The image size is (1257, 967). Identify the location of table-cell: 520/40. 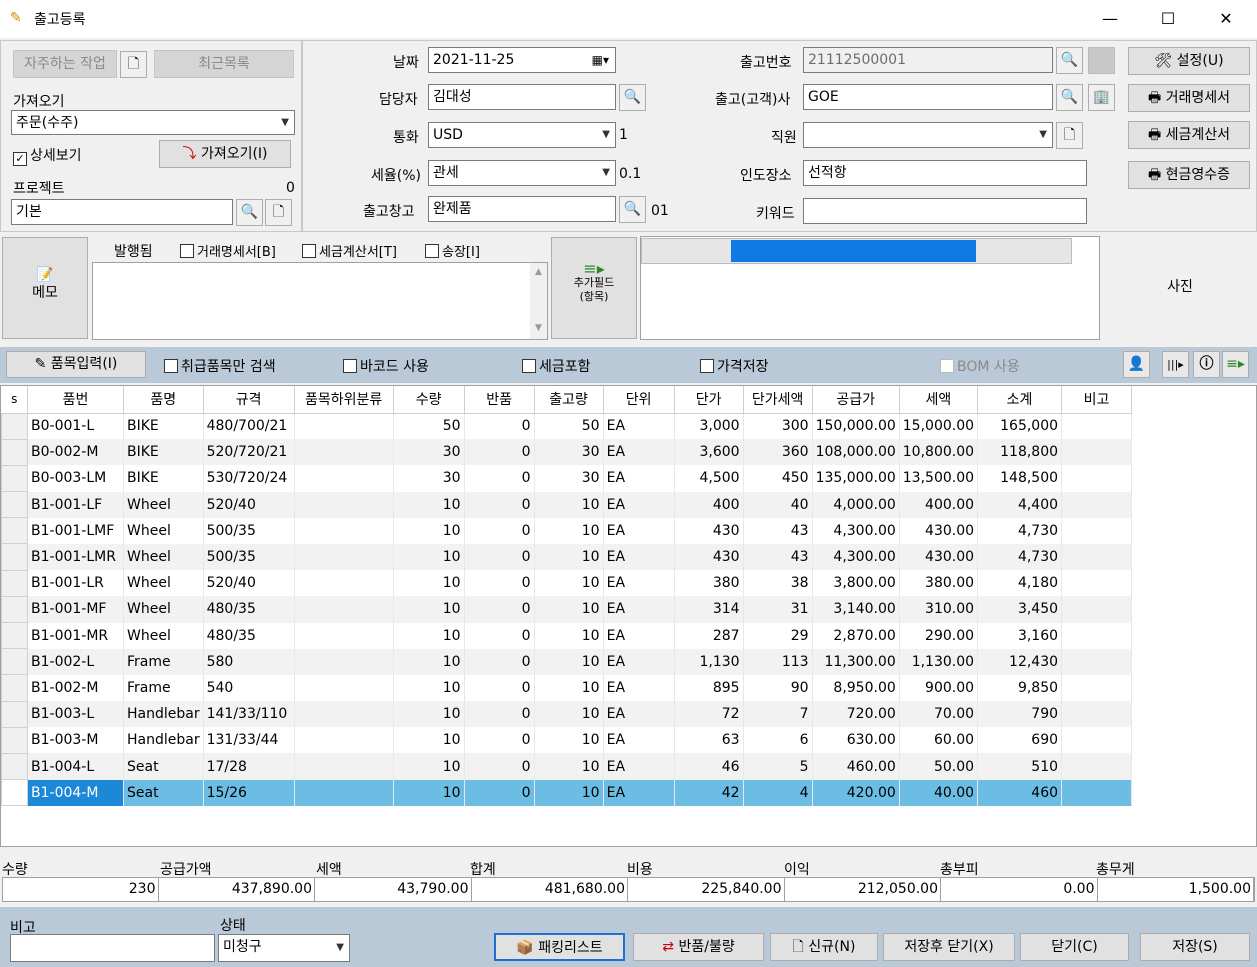
(249, 583).